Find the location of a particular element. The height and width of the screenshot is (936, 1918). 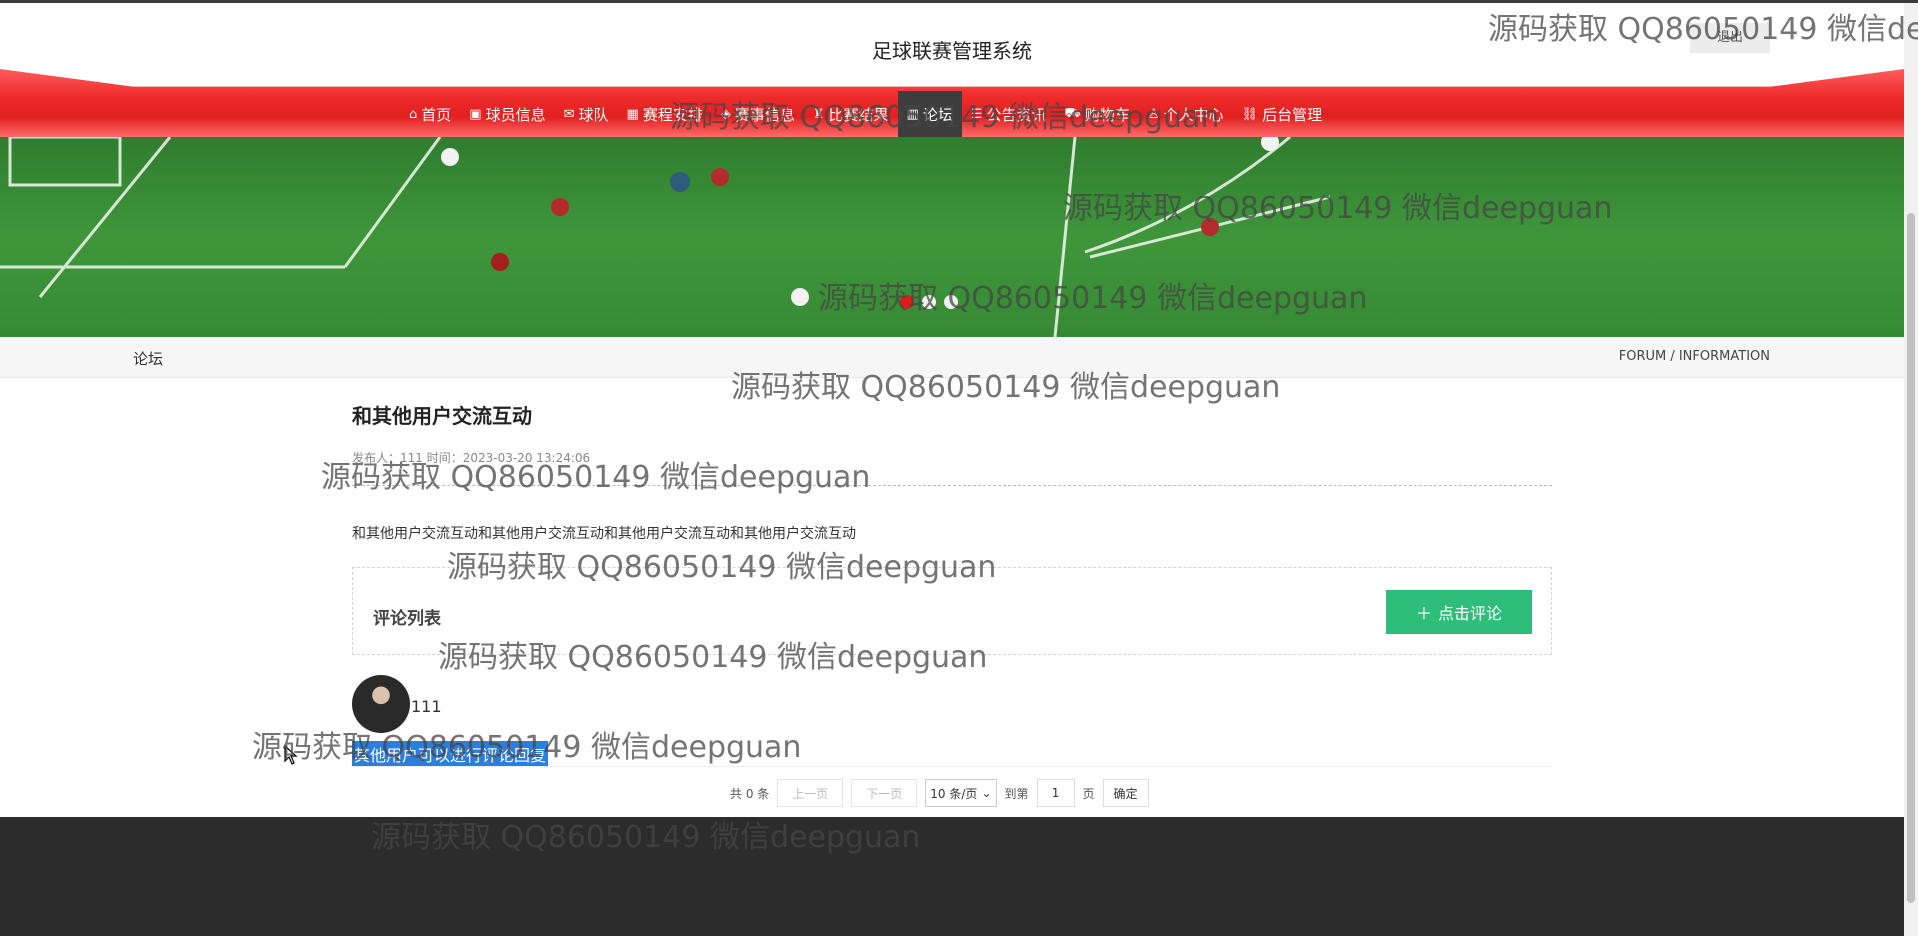

scrollbar is located at coordinates (1911, 469).